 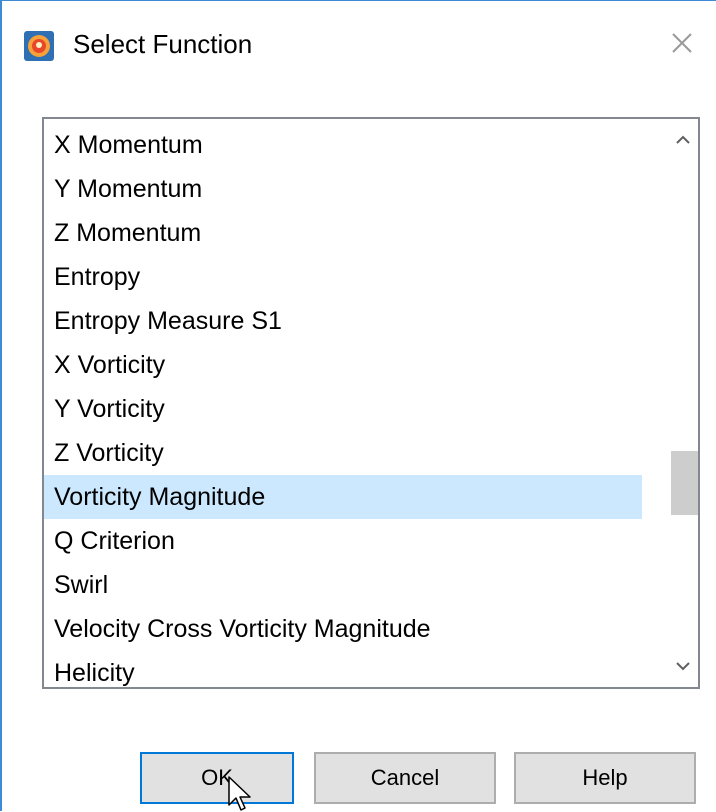 I want to click on help-button: Help, so click(x=605, y=778).